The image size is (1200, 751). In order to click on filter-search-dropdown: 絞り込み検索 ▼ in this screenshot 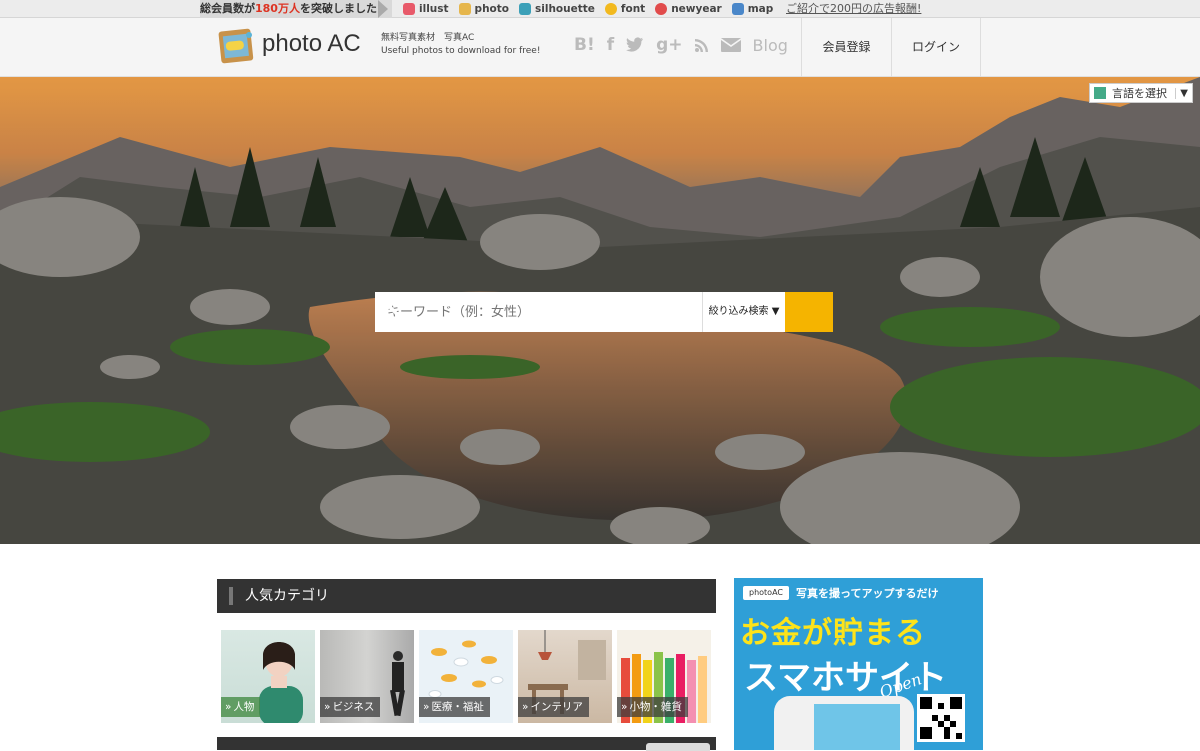, I will do `click(743, 312)`.